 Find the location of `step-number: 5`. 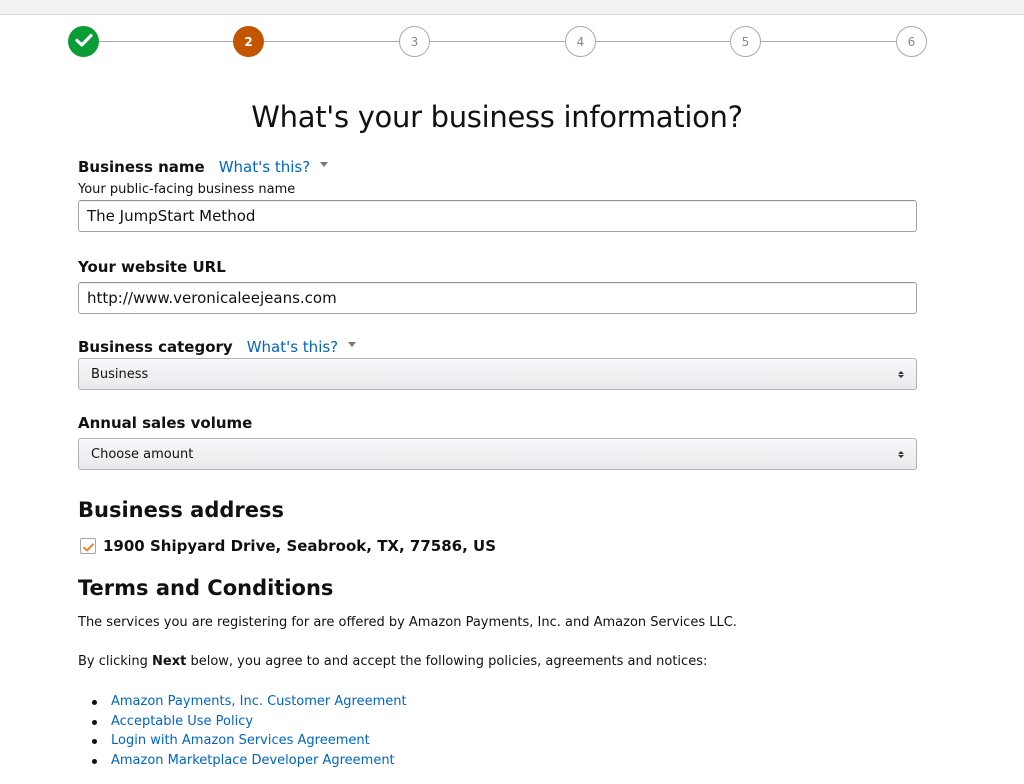

step-number: 5 is located at coordinates (745, 41).